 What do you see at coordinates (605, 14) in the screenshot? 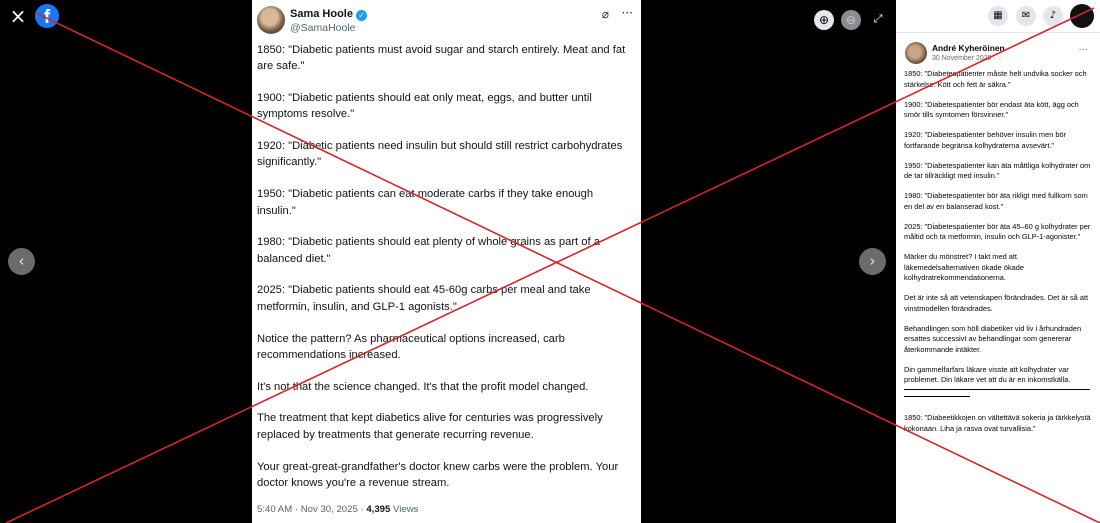
I see `grok-icon: ⌀` at bounding box center [605, 14].